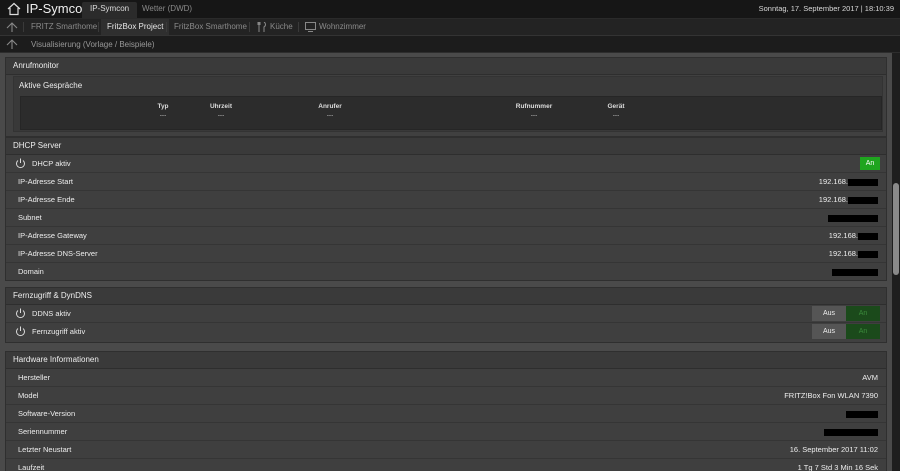 This screenshot has height=471, width=900. I want to click on ddns-row: DDNS aktiv Aus An, so click(446, 314).